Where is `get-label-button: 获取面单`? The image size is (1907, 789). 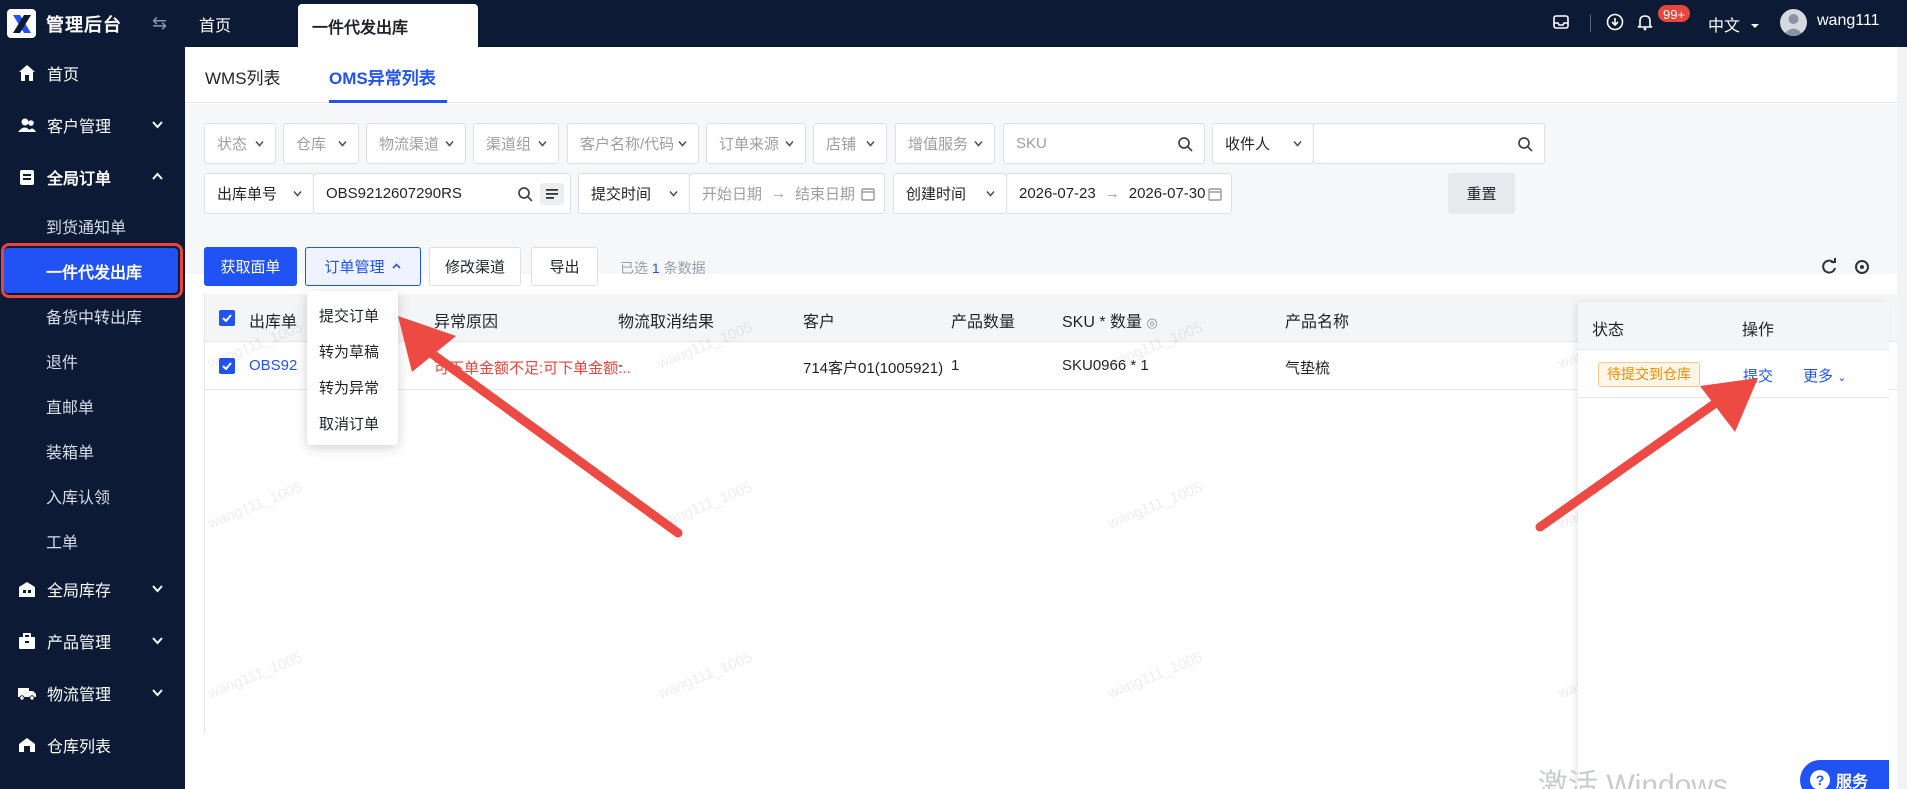 get-label-button: 获取面单 is located at coordinates (250, 266).